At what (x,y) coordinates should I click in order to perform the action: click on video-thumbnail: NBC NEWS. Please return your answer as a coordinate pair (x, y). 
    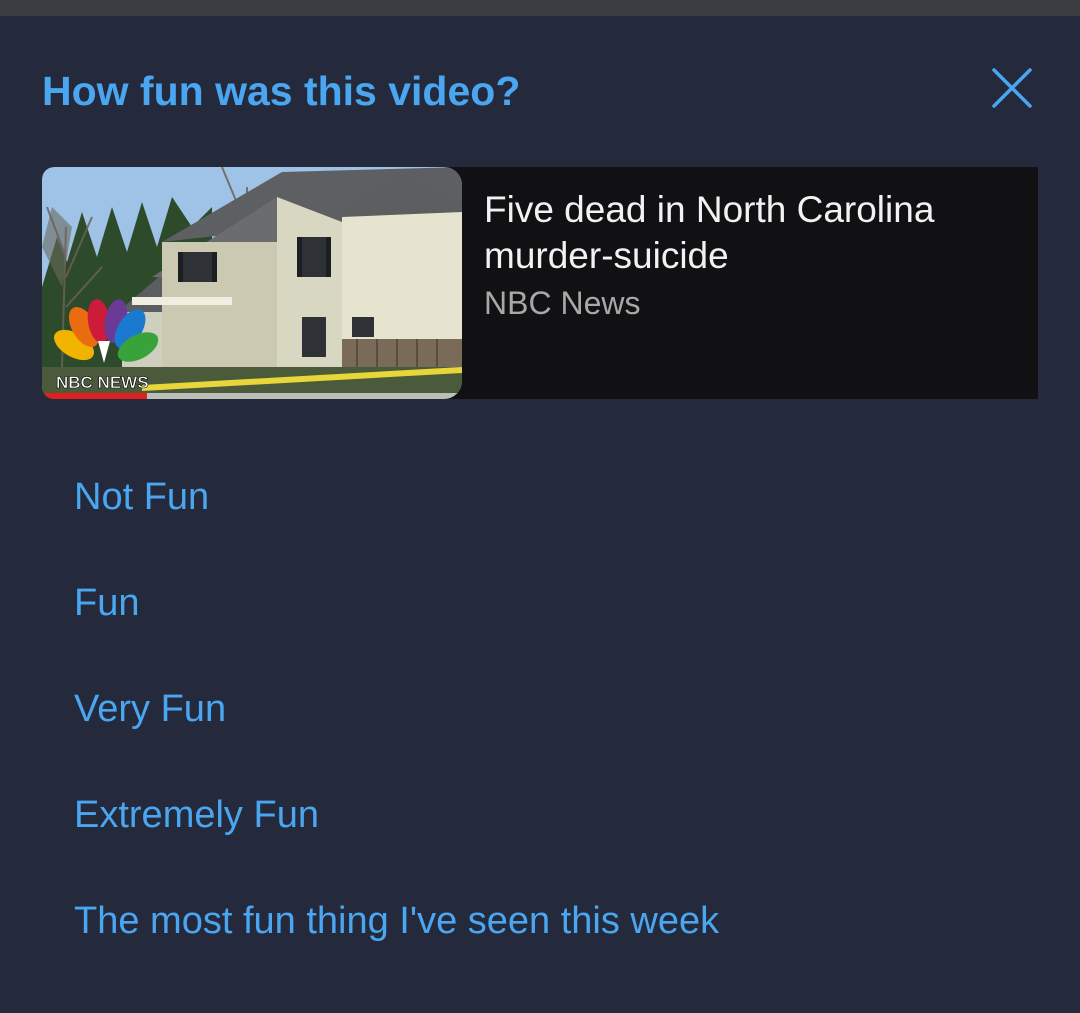
    Looking at the image, I should click on (252, 283).